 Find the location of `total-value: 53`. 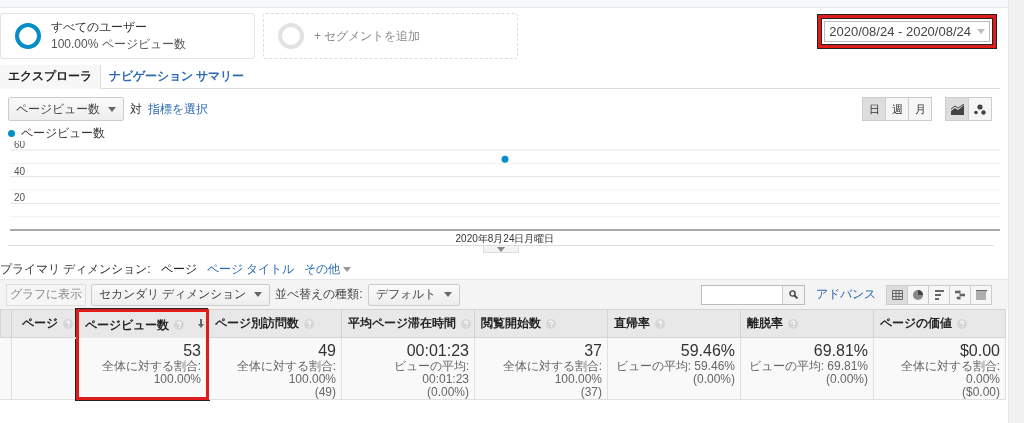

total-value: 53 is located at coordinates (192, 351).